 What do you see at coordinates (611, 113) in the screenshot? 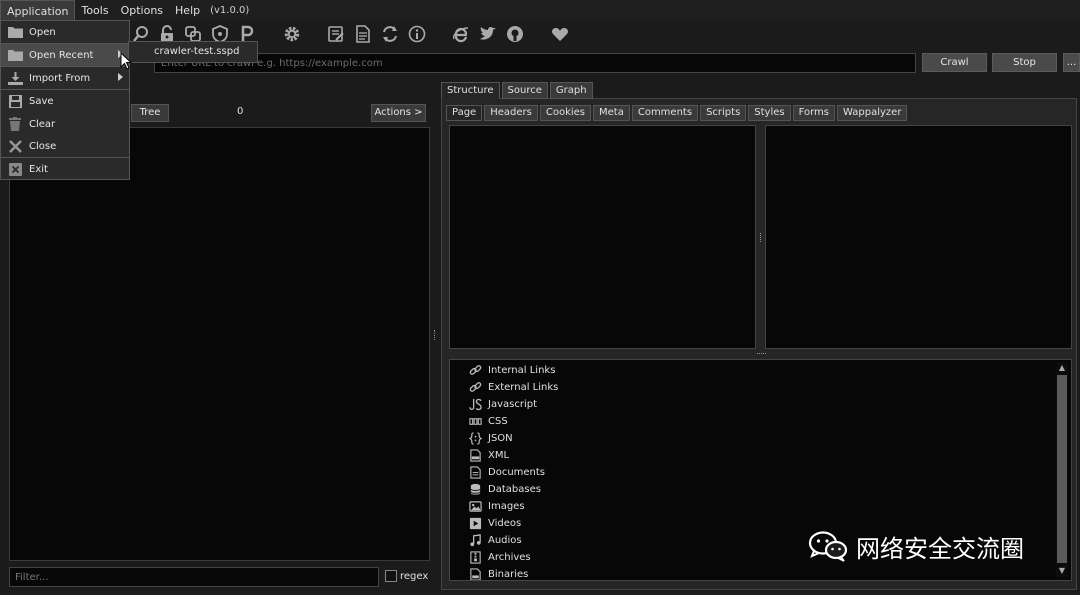
I see `tab-meta: Meta` at bounding box center [611, 113].